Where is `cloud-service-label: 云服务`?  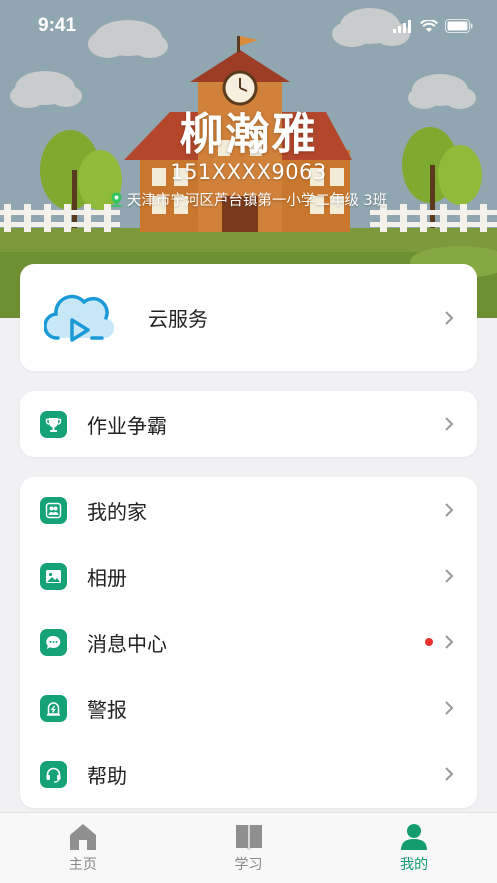 cloud-service-label: 云服务 is located at coordinates (178, 319).